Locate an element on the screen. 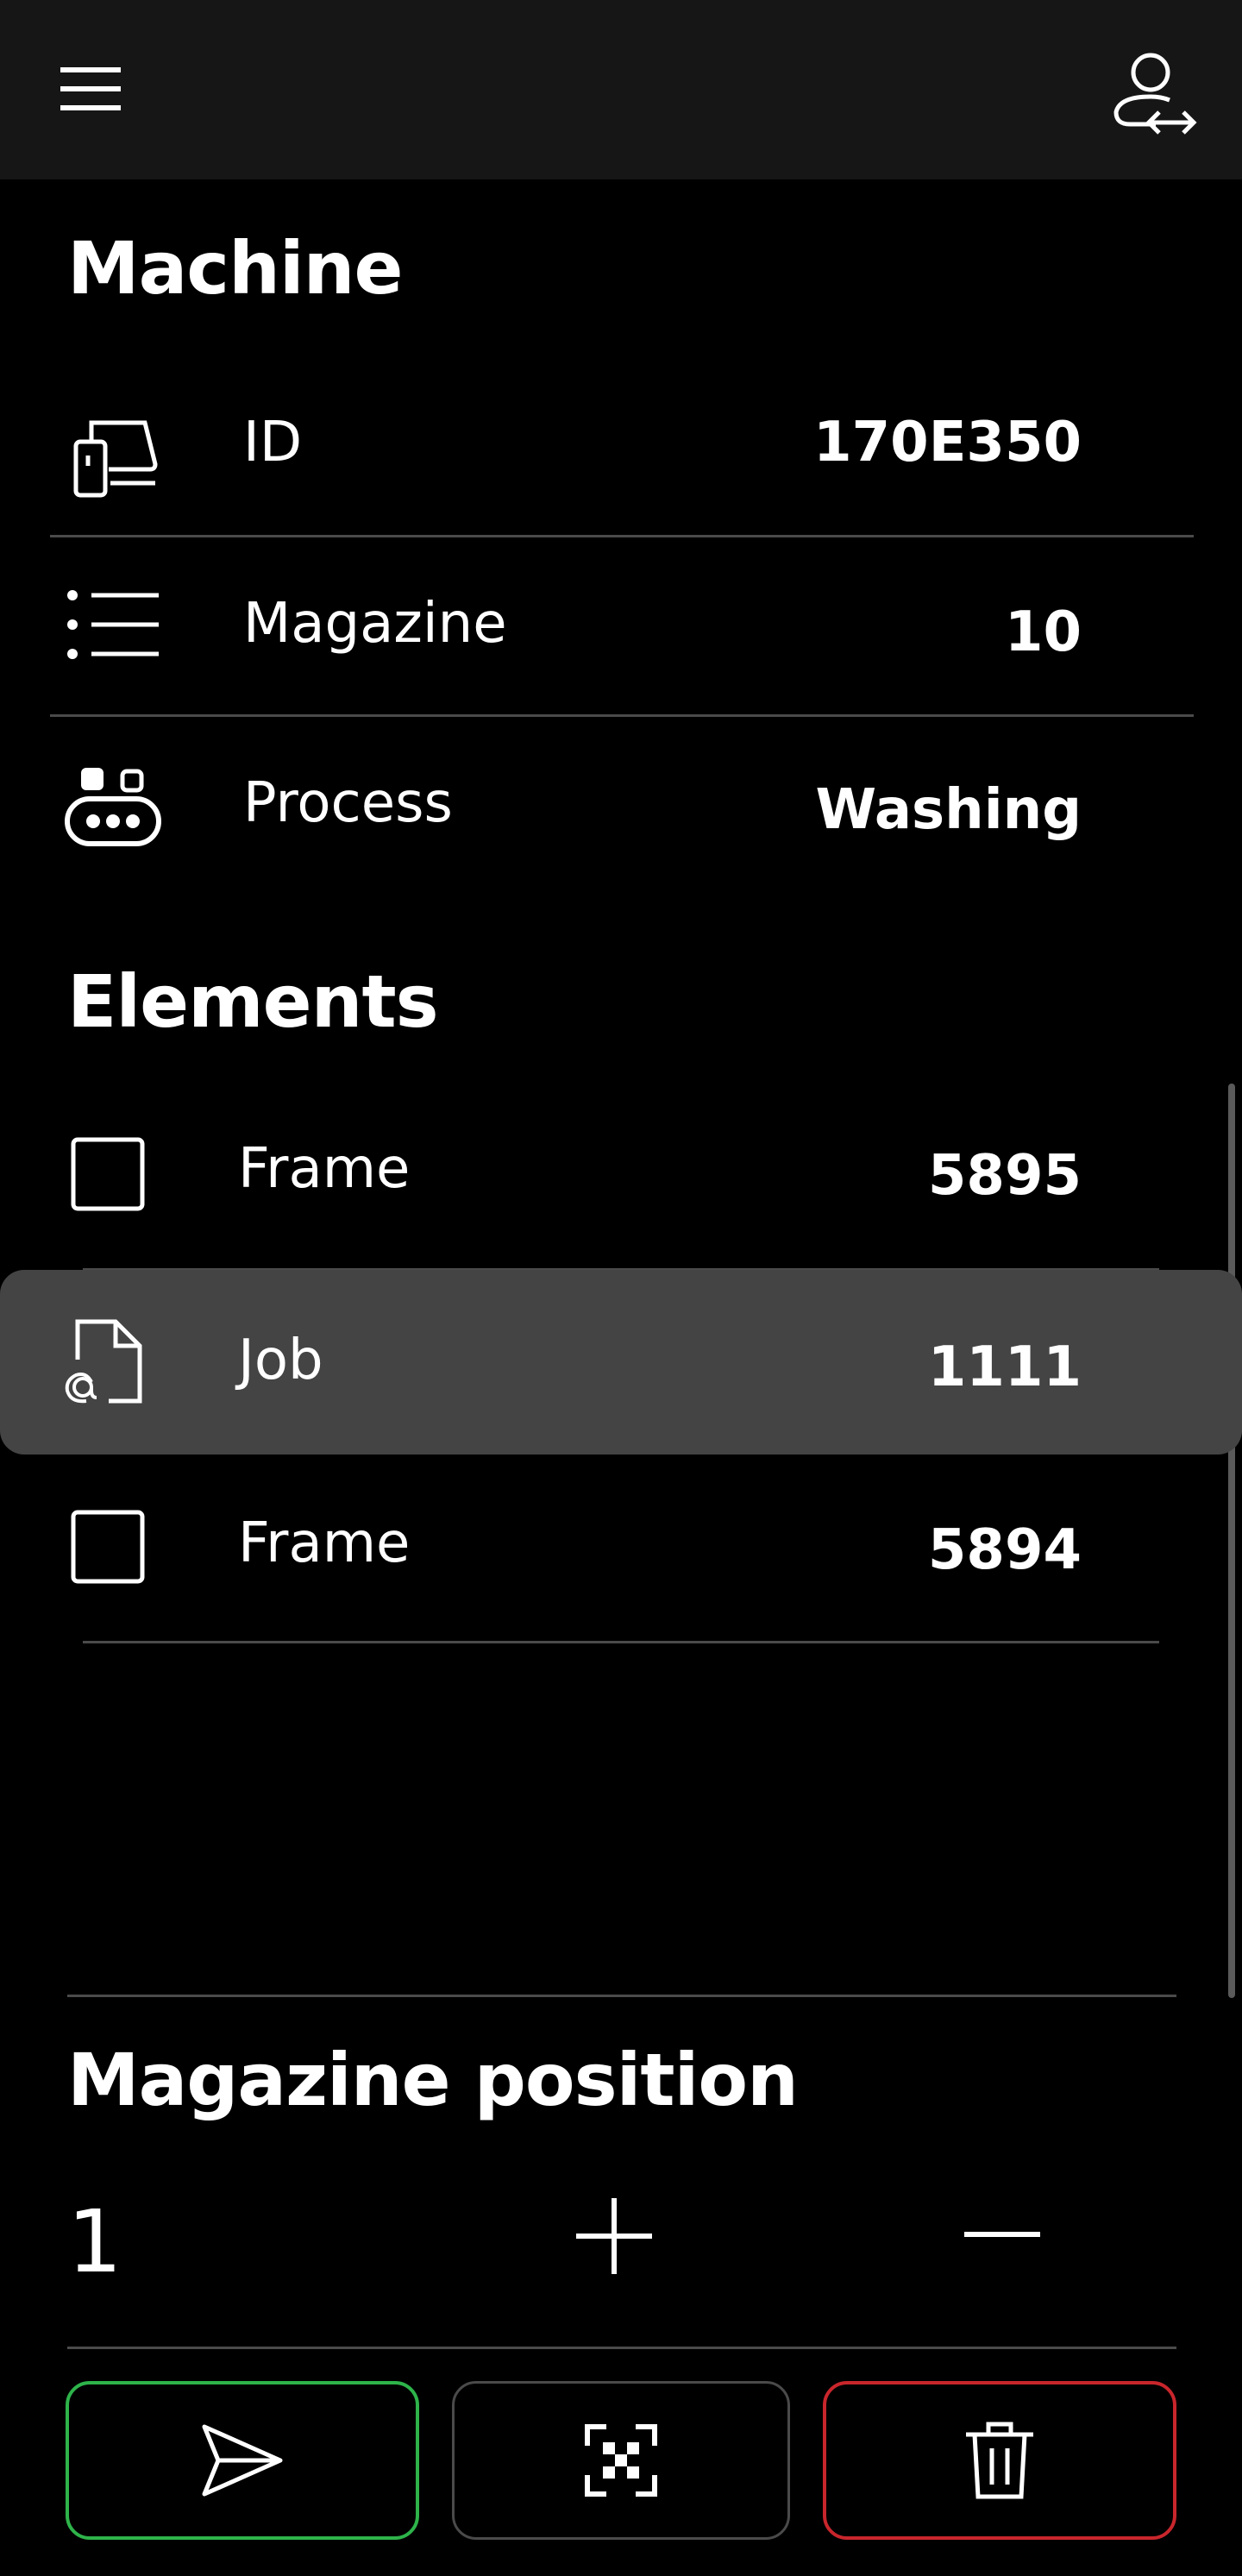 The width and height of the screenshot is (1242, 2576). list-item: Frame 5895 is located at coordinates (621, 1182).